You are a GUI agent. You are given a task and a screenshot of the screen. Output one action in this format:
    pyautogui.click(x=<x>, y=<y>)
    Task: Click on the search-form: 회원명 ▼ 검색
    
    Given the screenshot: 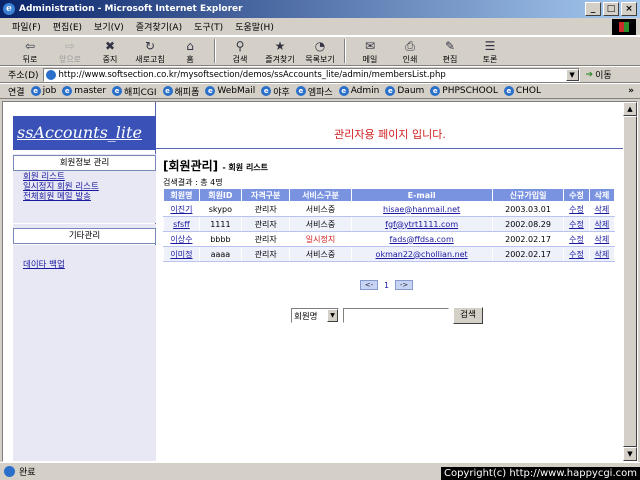 What is the action you would take?
    pyautogui.click(x=387, y=315)
    